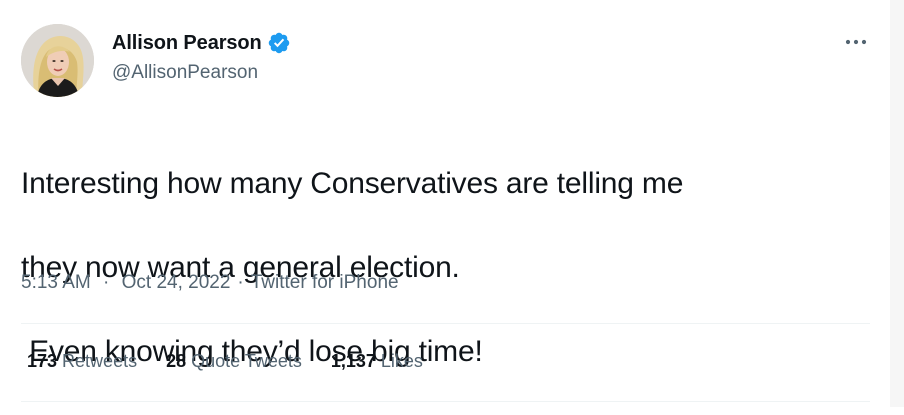 The width and height of the screenshot is (904, 415). I want to click on likes-label: Likes, so click(401, 361).